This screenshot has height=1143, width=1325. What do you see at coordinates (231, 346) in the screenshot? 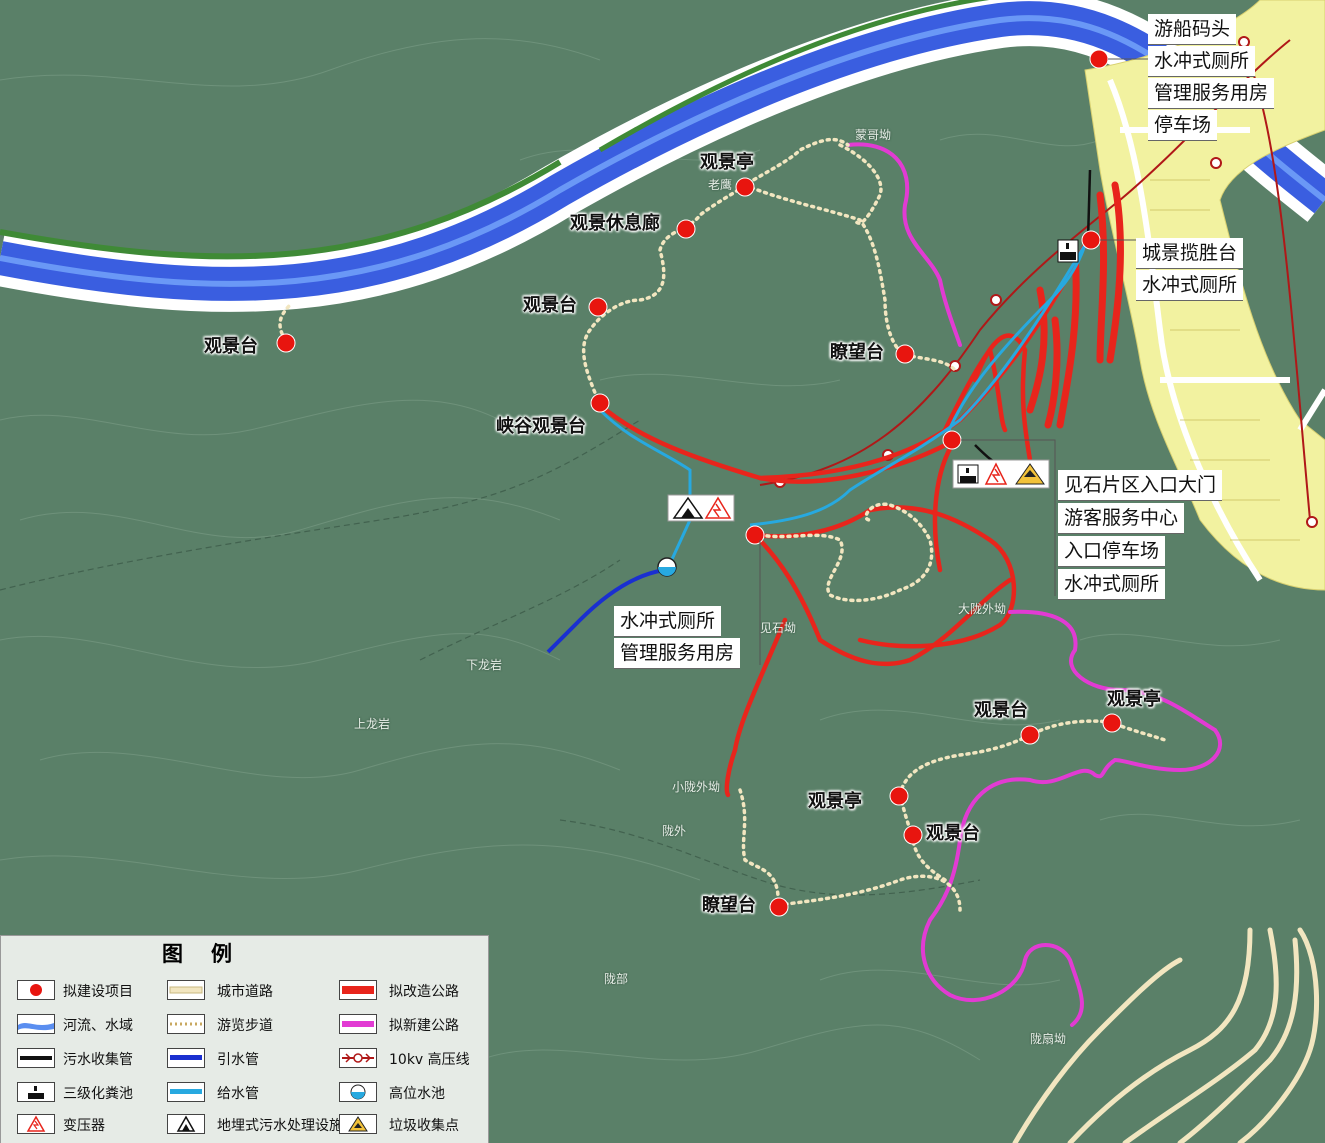
I see `label-viewpoint-left: 观景台` at bounding box center [231, 346].